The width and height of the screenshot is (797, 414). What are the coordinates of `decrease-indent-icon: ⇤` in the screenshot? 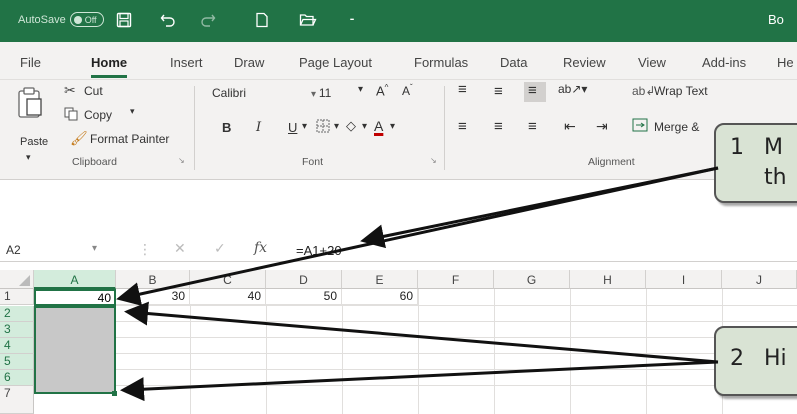 It's located at (570, 126).